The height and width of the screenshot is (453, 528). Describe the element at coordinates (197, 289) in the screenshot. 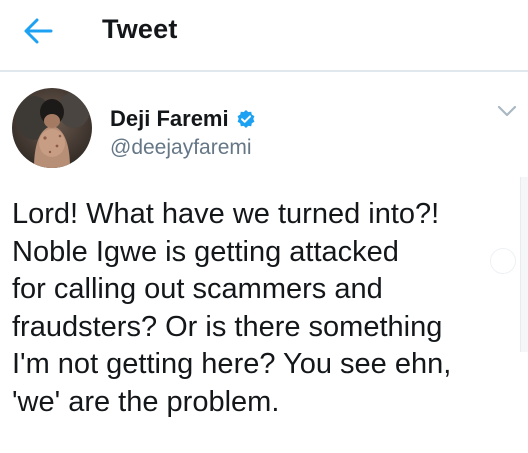

I see `tweet-text-line: for calling out scammers and` at that location.